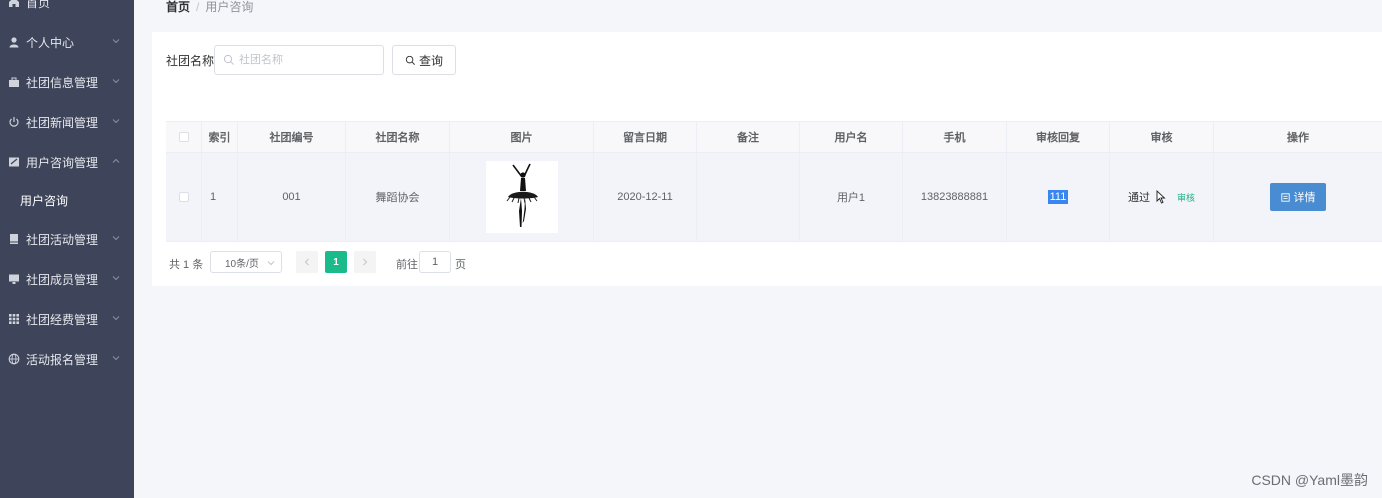  Describe the element at coordinates (309, 60) in the screenshot. I see `search-input` at that location.